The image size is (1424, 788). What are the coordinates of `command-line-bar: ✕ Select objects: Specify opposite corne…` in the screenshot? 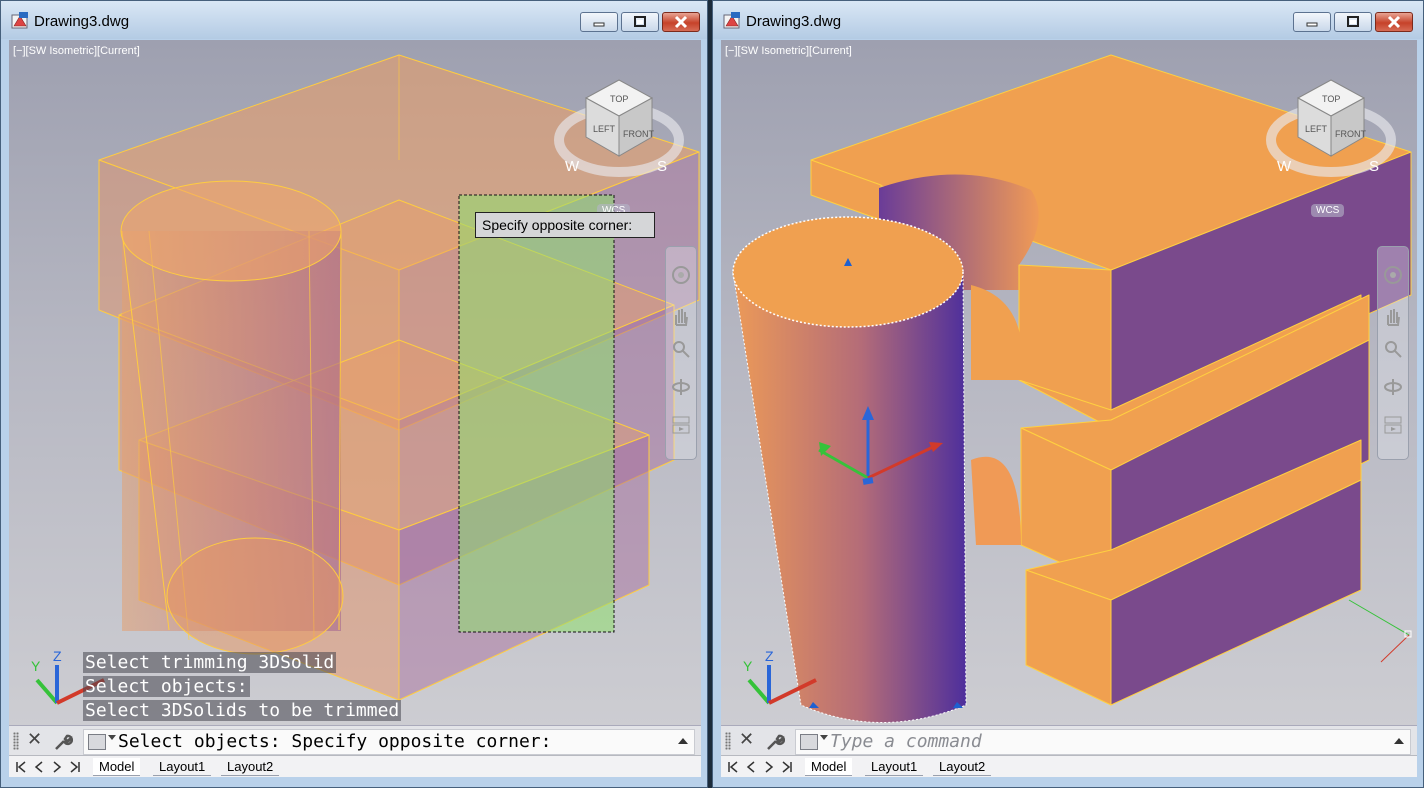 It's located at (355, 740).